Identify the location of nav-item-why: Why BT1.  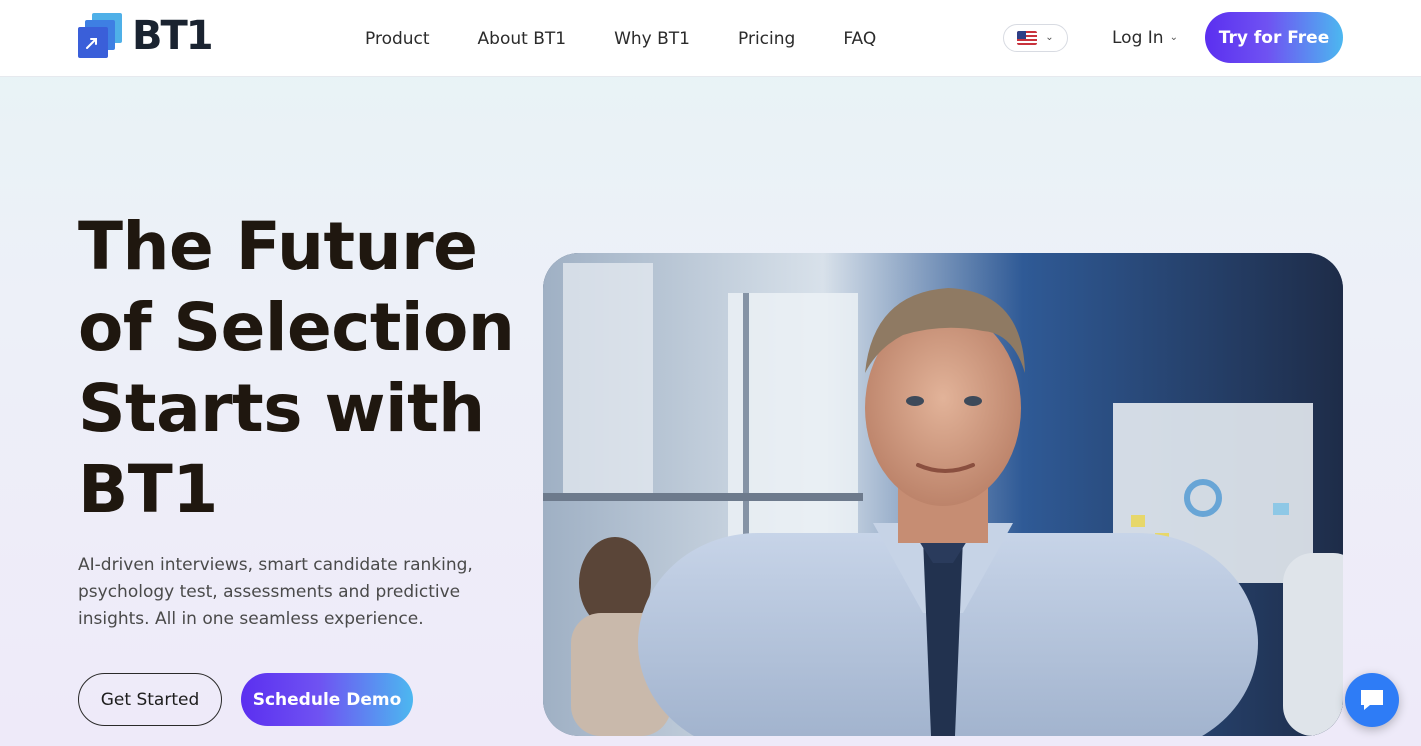
(652, 39).